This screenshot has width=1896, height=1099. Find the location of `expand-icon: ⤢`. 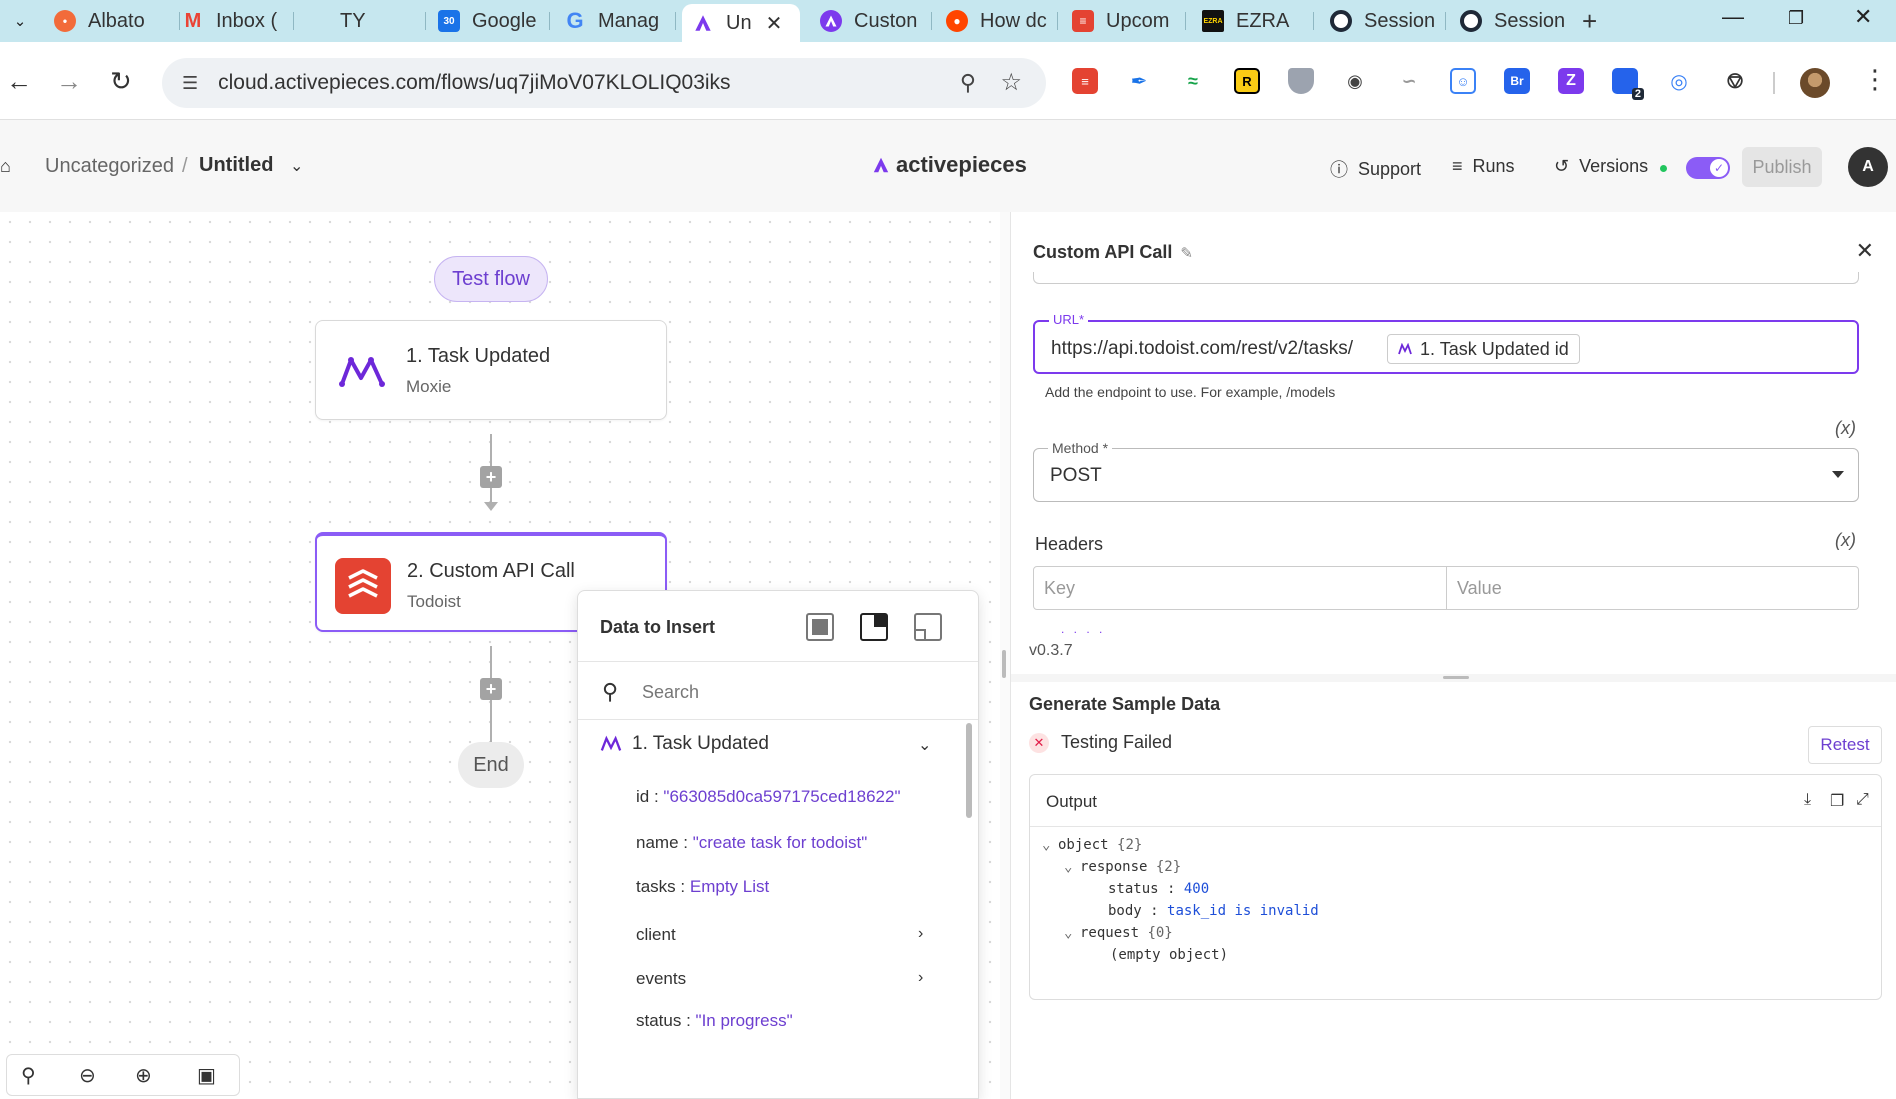

expand-icon: ⤢ is located at coordinates (1862, 800).